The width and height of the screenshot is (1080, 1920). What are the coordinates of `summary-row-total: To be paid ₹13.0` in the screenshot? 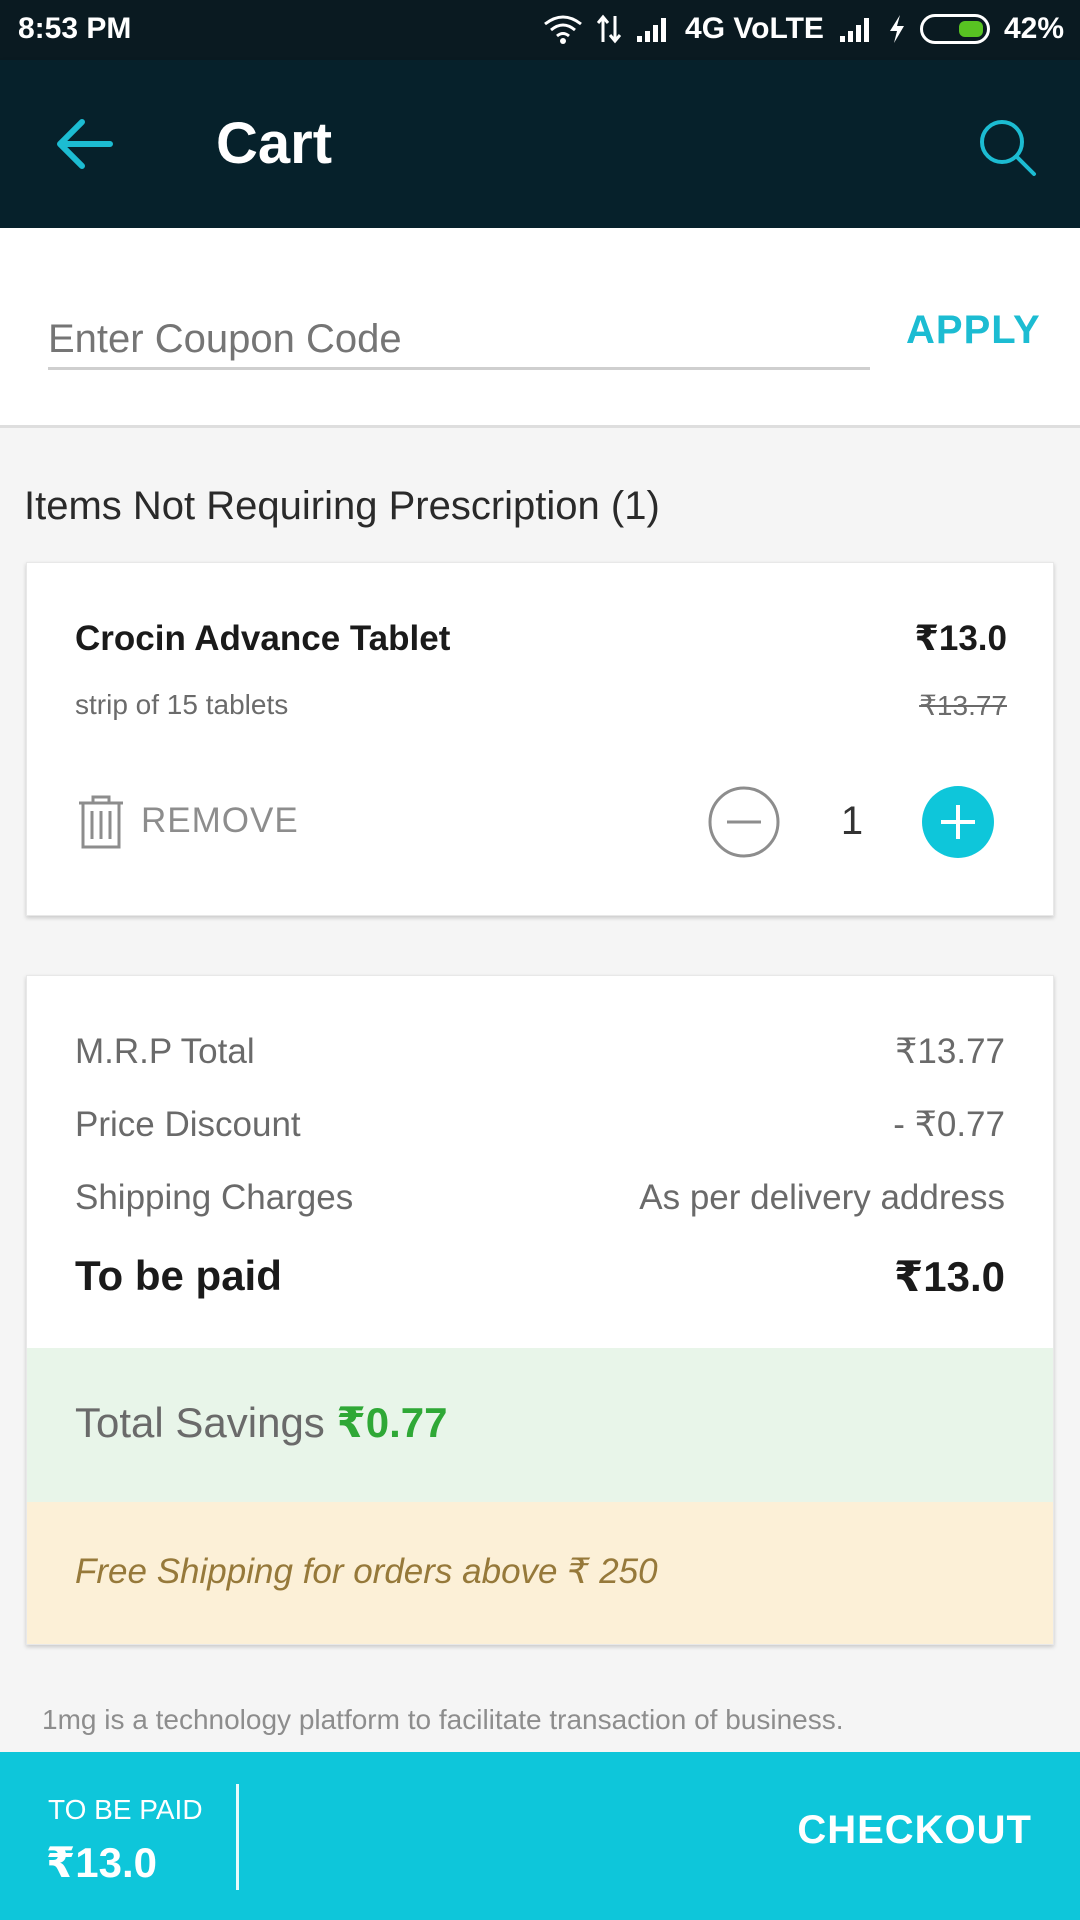 It's located at (540, 1276).